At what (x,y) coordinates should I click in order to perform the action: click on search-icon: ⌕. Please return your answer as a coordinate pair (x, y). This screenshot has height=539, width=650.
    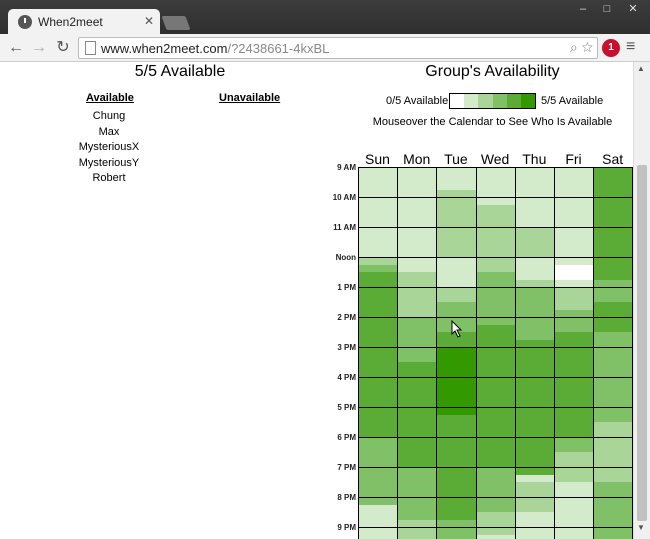
    Looking at the image, I should click on (574, 47).